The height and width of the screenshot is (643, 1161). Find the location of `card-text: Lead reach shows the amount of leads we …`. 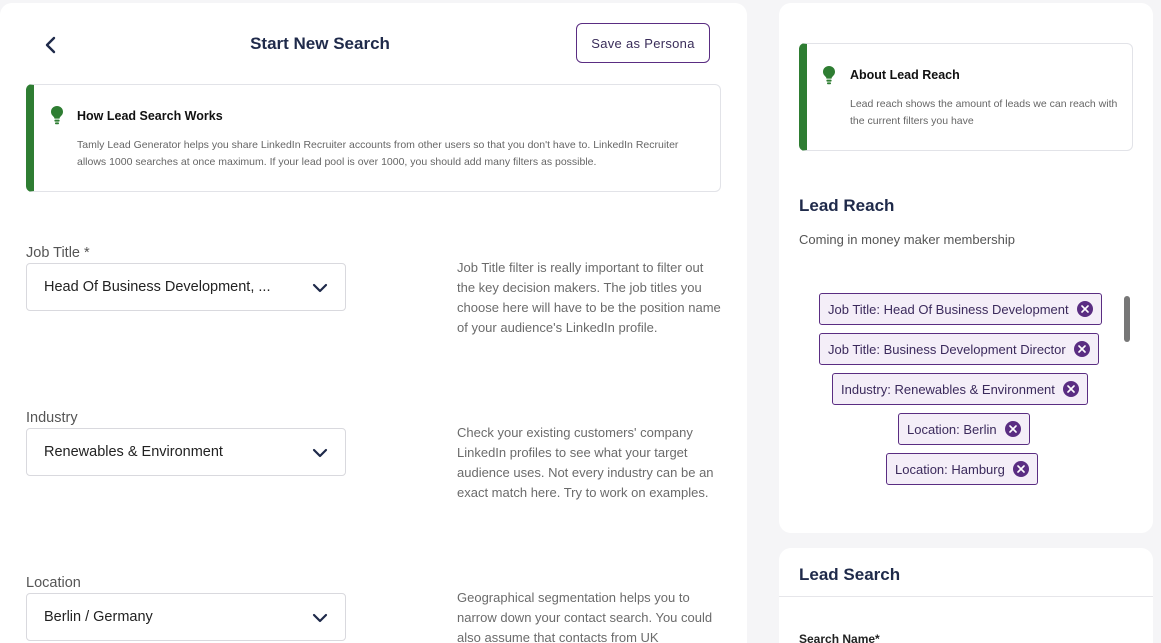

card-text: Lead reach shows the amount of leads we … is located at coordinates (984, 112).